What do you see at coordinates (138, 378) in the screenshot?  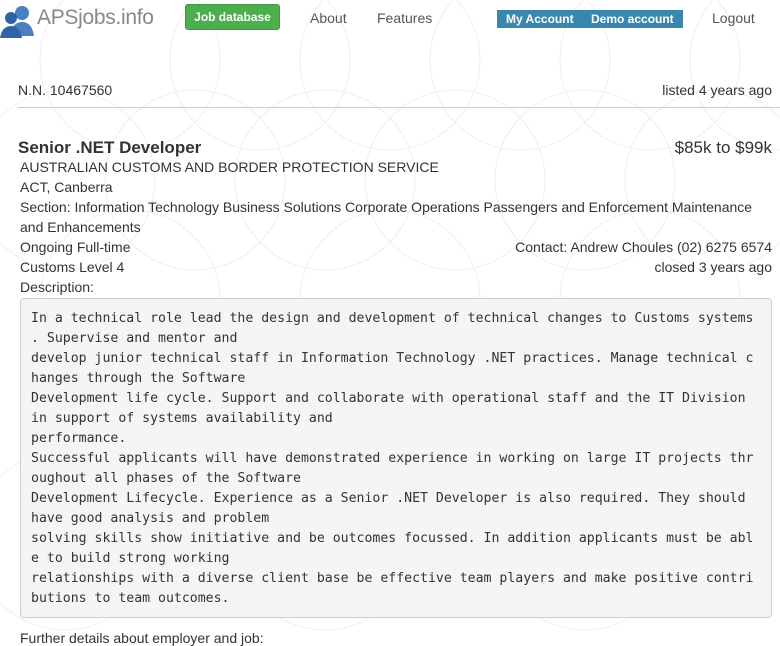 I see `description-line: hanges through the Software` at bounding box center [138, 378].